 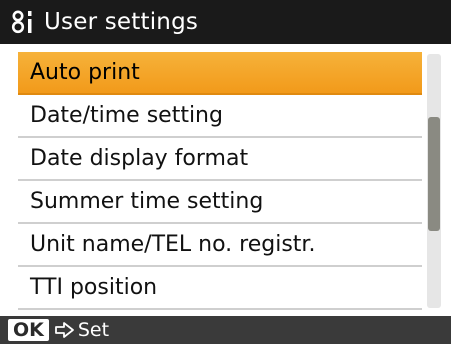 I want to click on menu-item-label: Date display format, so click(x=139, y=158).